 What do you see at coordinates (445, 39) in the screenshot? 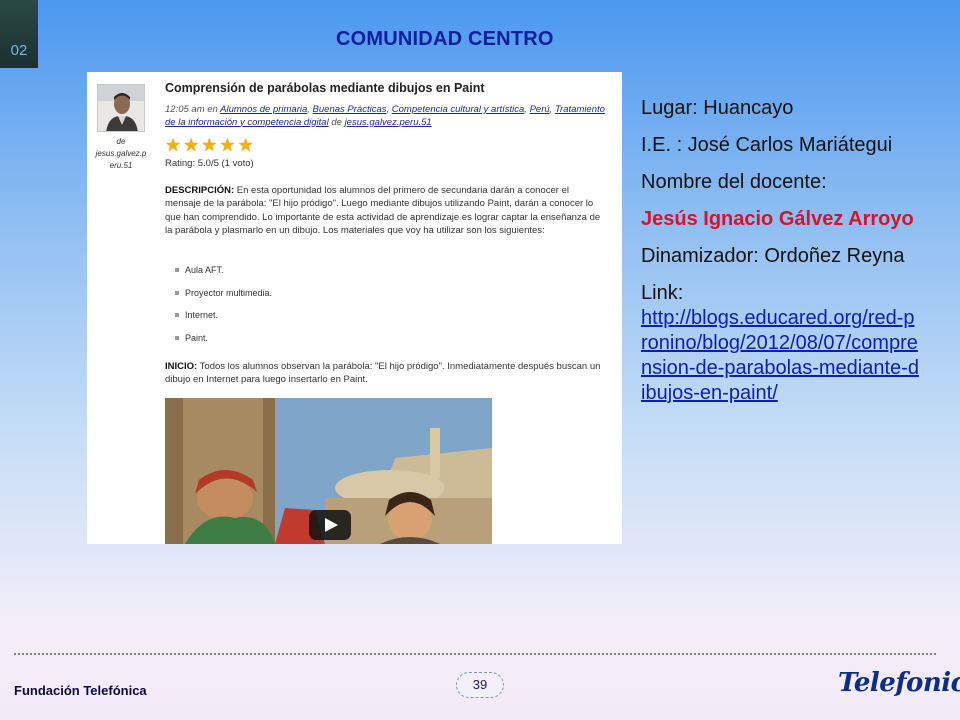
I see `slide-title: COMUNIDAD CENTRO` at bounding box center [445, 39].